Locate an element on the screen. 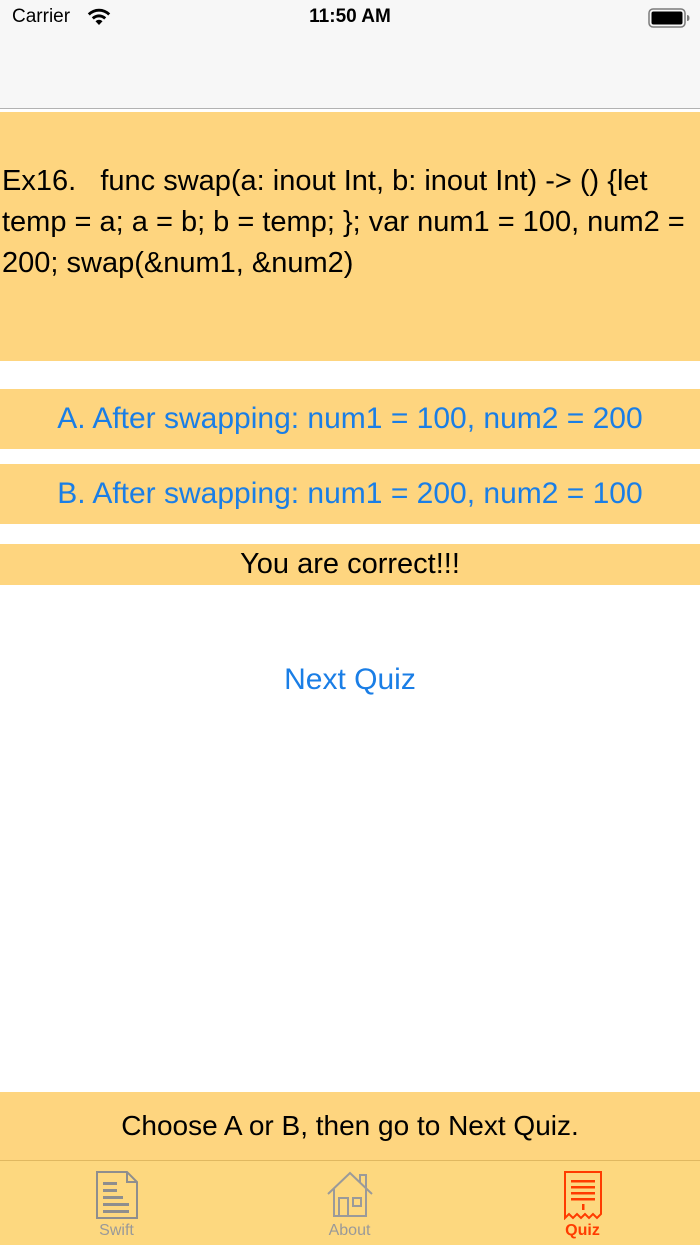  tab-about: About is located at coordinates (349, 1203).